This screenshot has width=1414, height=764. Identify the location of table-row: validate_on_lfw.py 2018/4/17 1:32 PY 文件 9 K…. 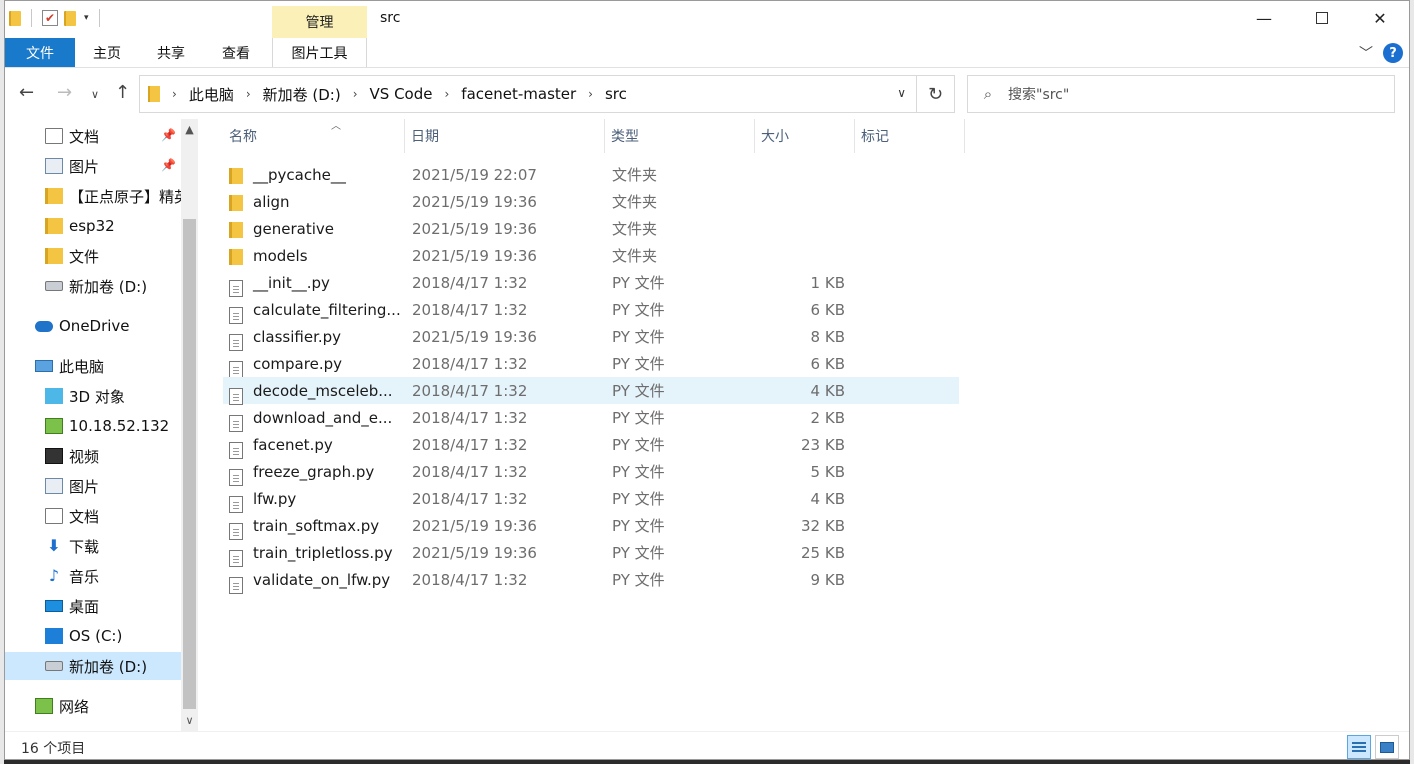
(591, 580).